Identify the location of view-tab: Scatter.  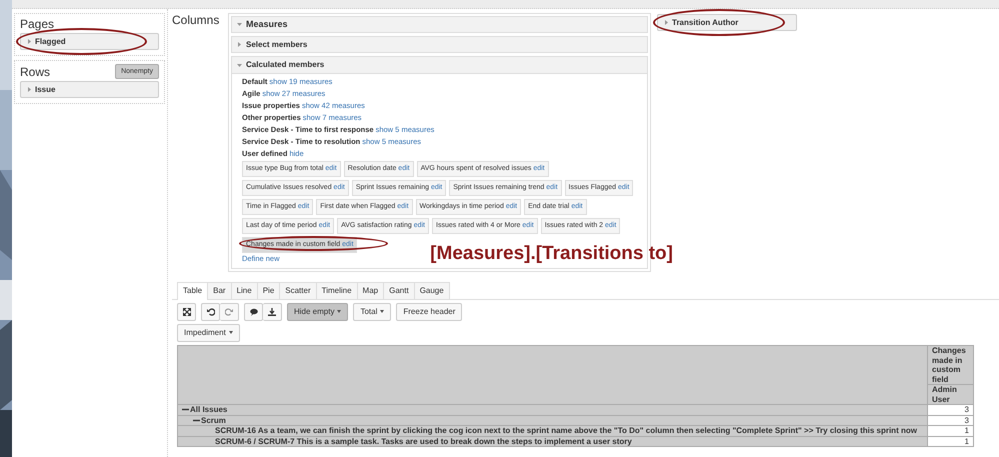
(298, 290).